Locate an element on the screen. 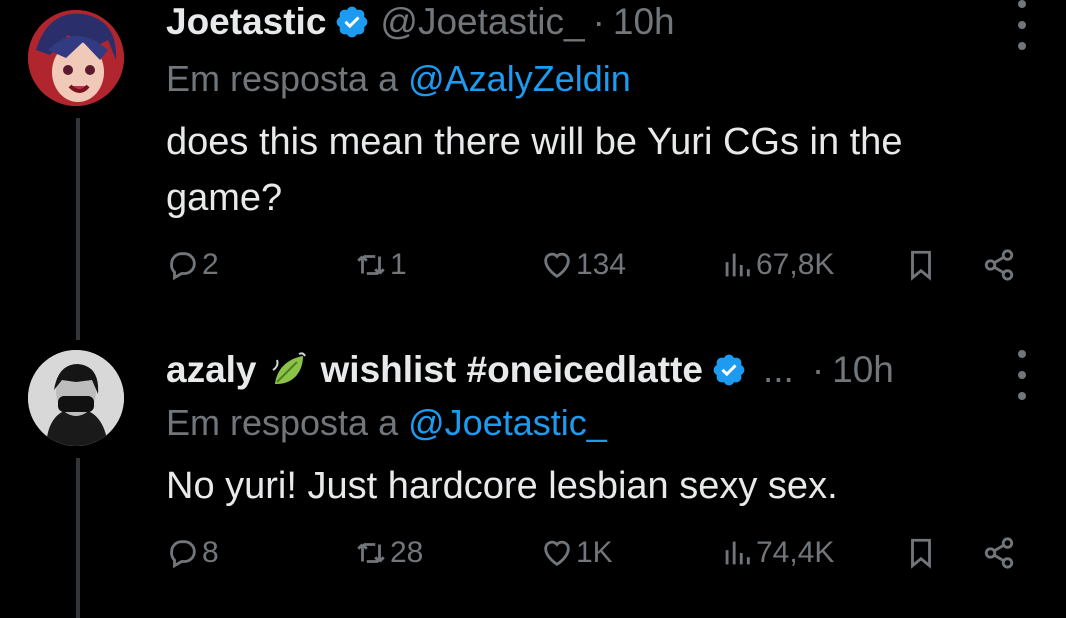 Image resolution: width=1066 pixels, height=618 pixels. handle: @Joetastic_ is located at coordinates (482, 22).